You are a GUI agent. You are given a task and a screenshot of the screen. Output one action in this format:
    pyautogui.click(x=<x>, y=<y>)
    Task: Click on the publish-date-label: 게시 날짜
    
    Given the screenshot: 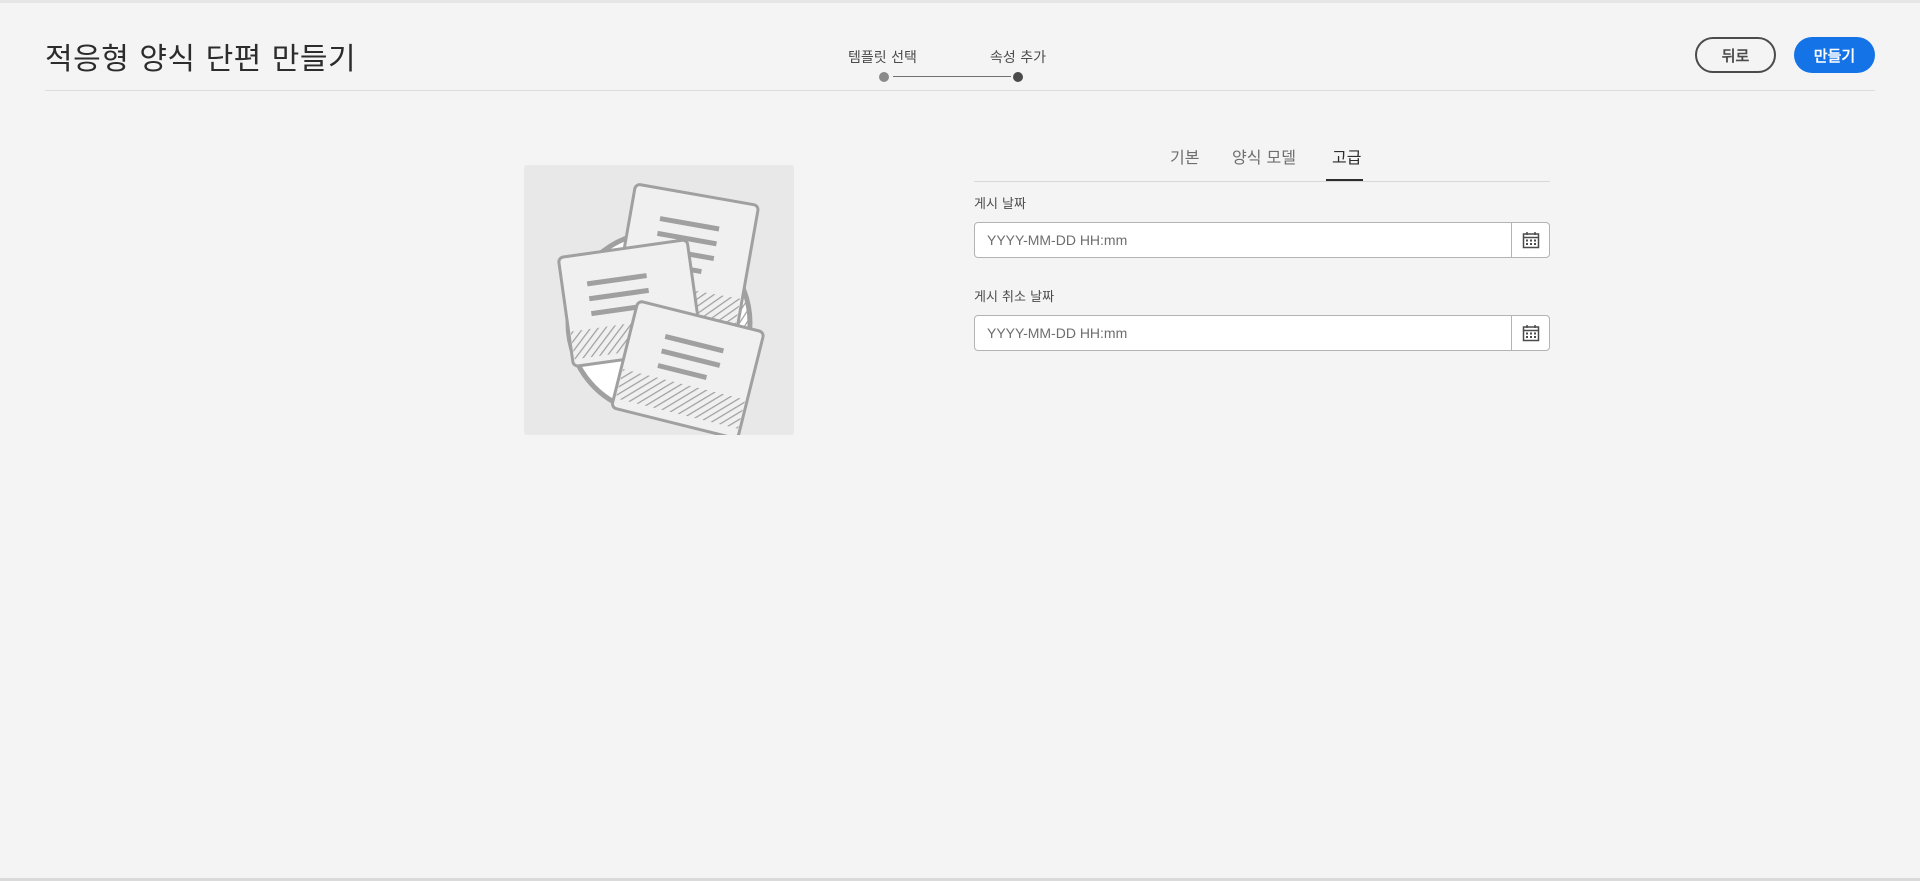 What is the action you would take?
    pyautogui.click(x=1000, y=204)
    